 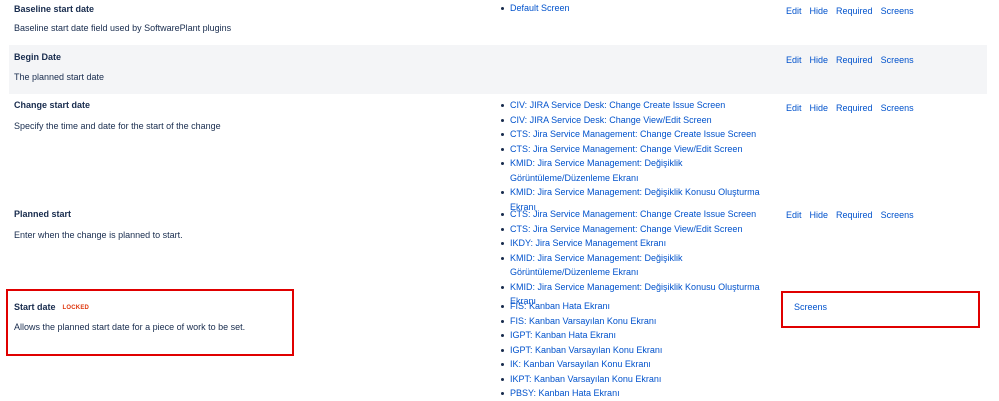 I want to click on highlight-box-field-name, so click(x=150, y=322).